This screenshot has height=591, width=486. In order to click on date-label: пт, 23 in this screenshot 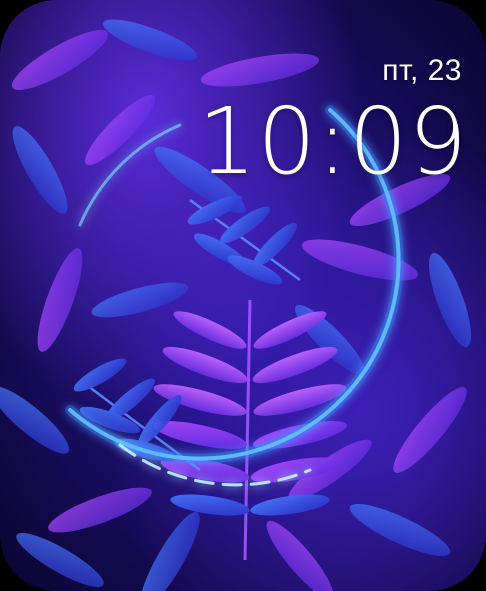, I will do `click(422, 70)`.